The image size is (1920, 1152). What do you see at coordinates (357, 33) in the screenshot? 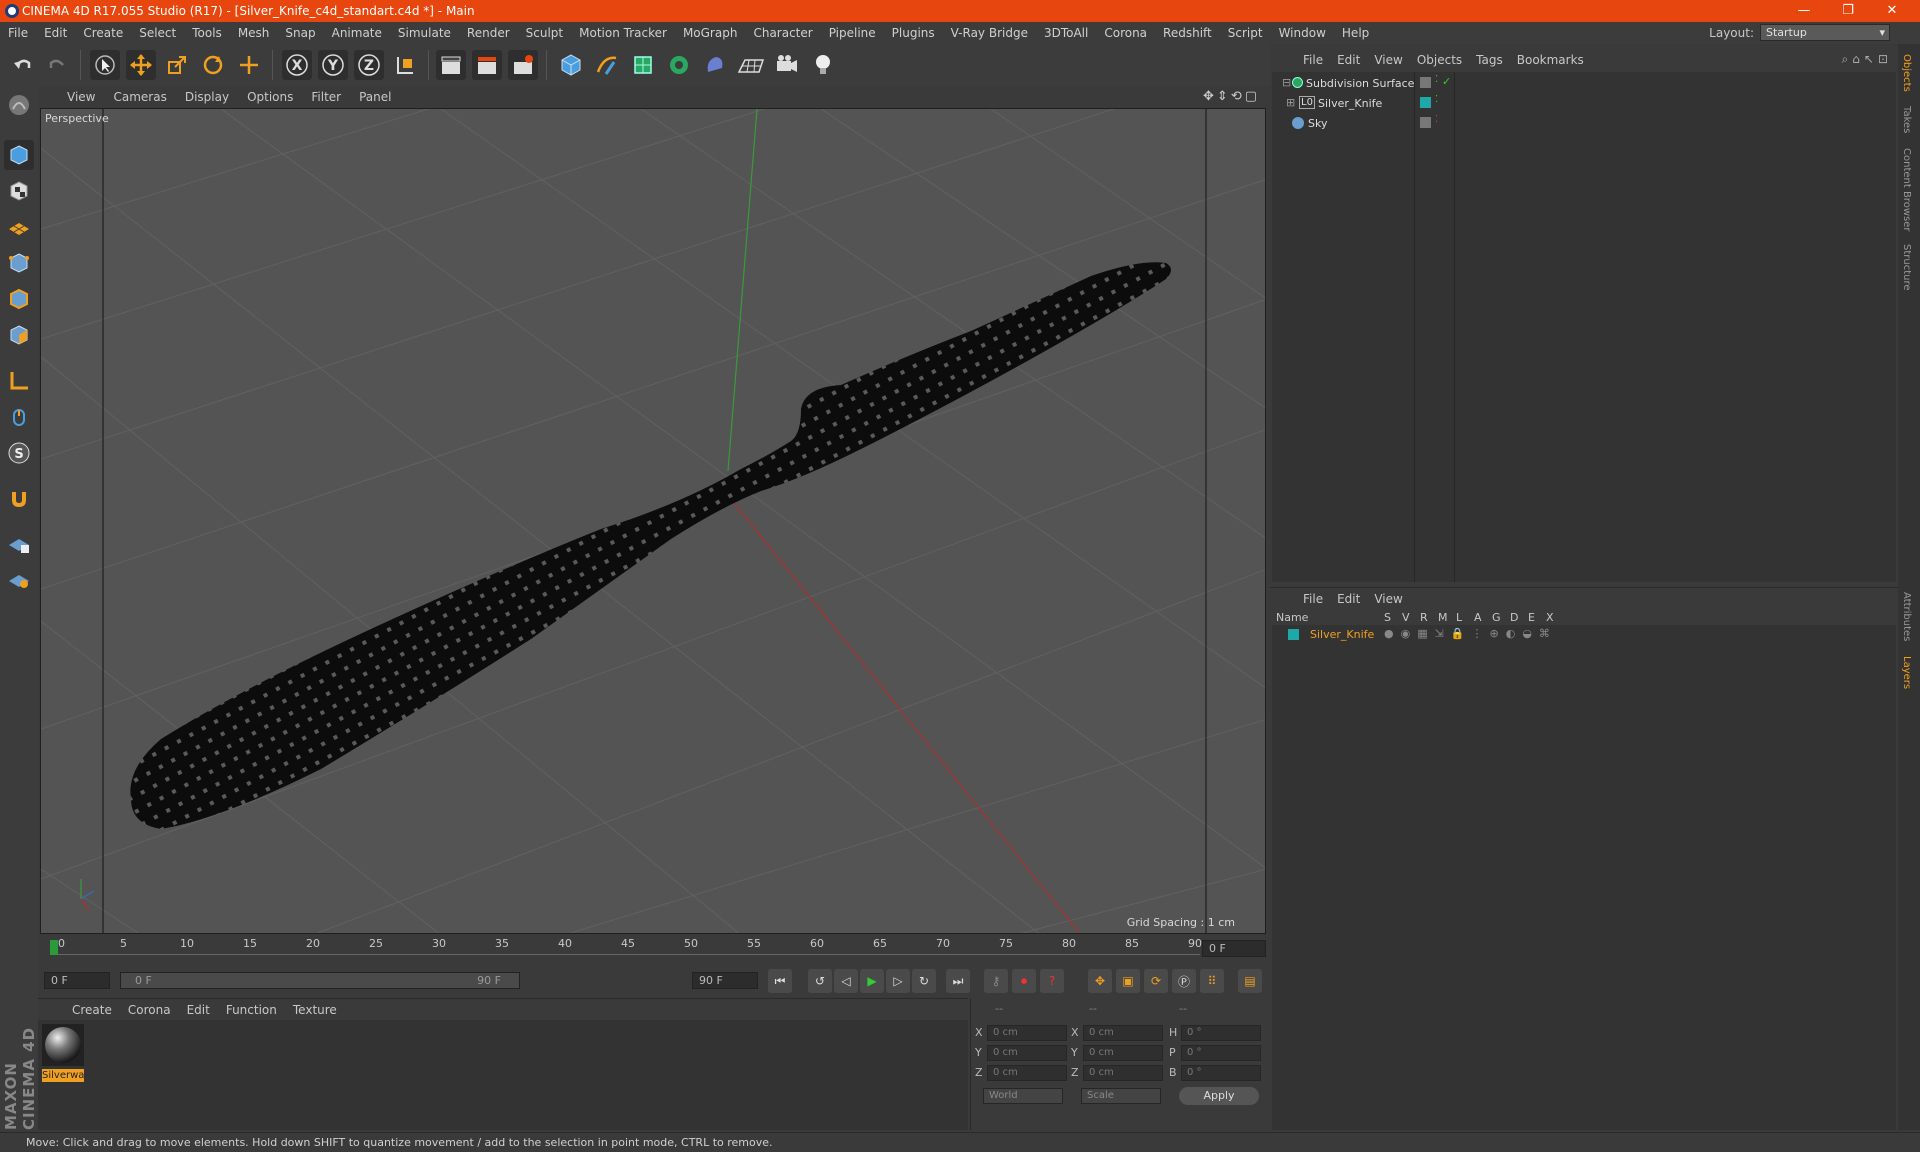
I see `menu-animate: Animate` at bounding box center [357, 33].